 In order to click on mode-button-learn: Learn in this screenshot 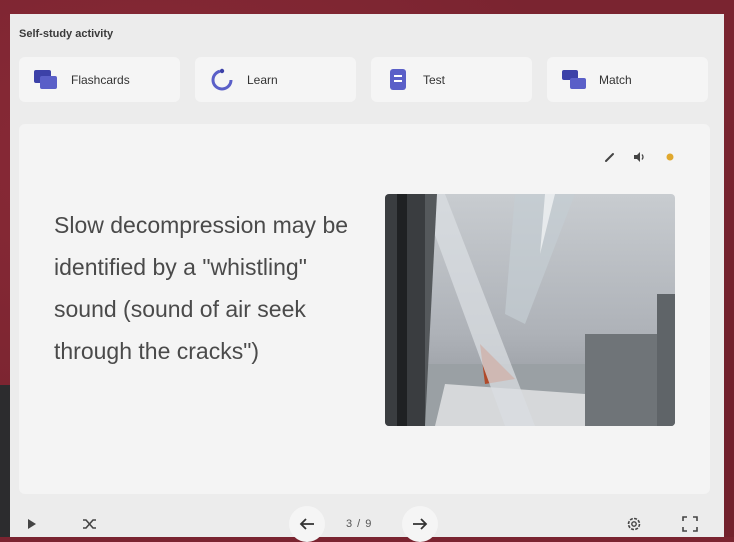, I will do `click(275, 79)`.